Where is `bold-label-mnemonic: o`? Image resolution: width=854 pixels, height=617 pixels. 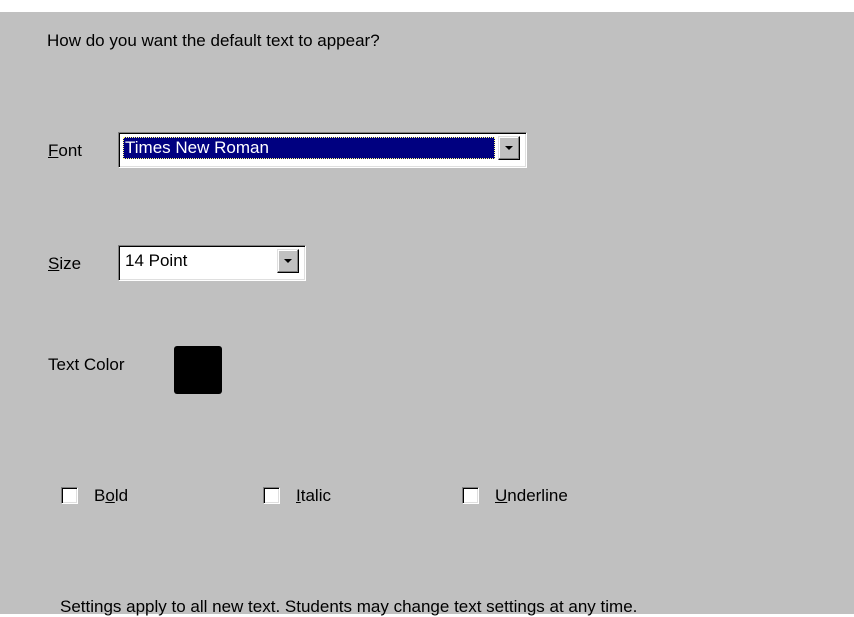 bold-label-mnemonic: o is located at coordinates (110, 495).